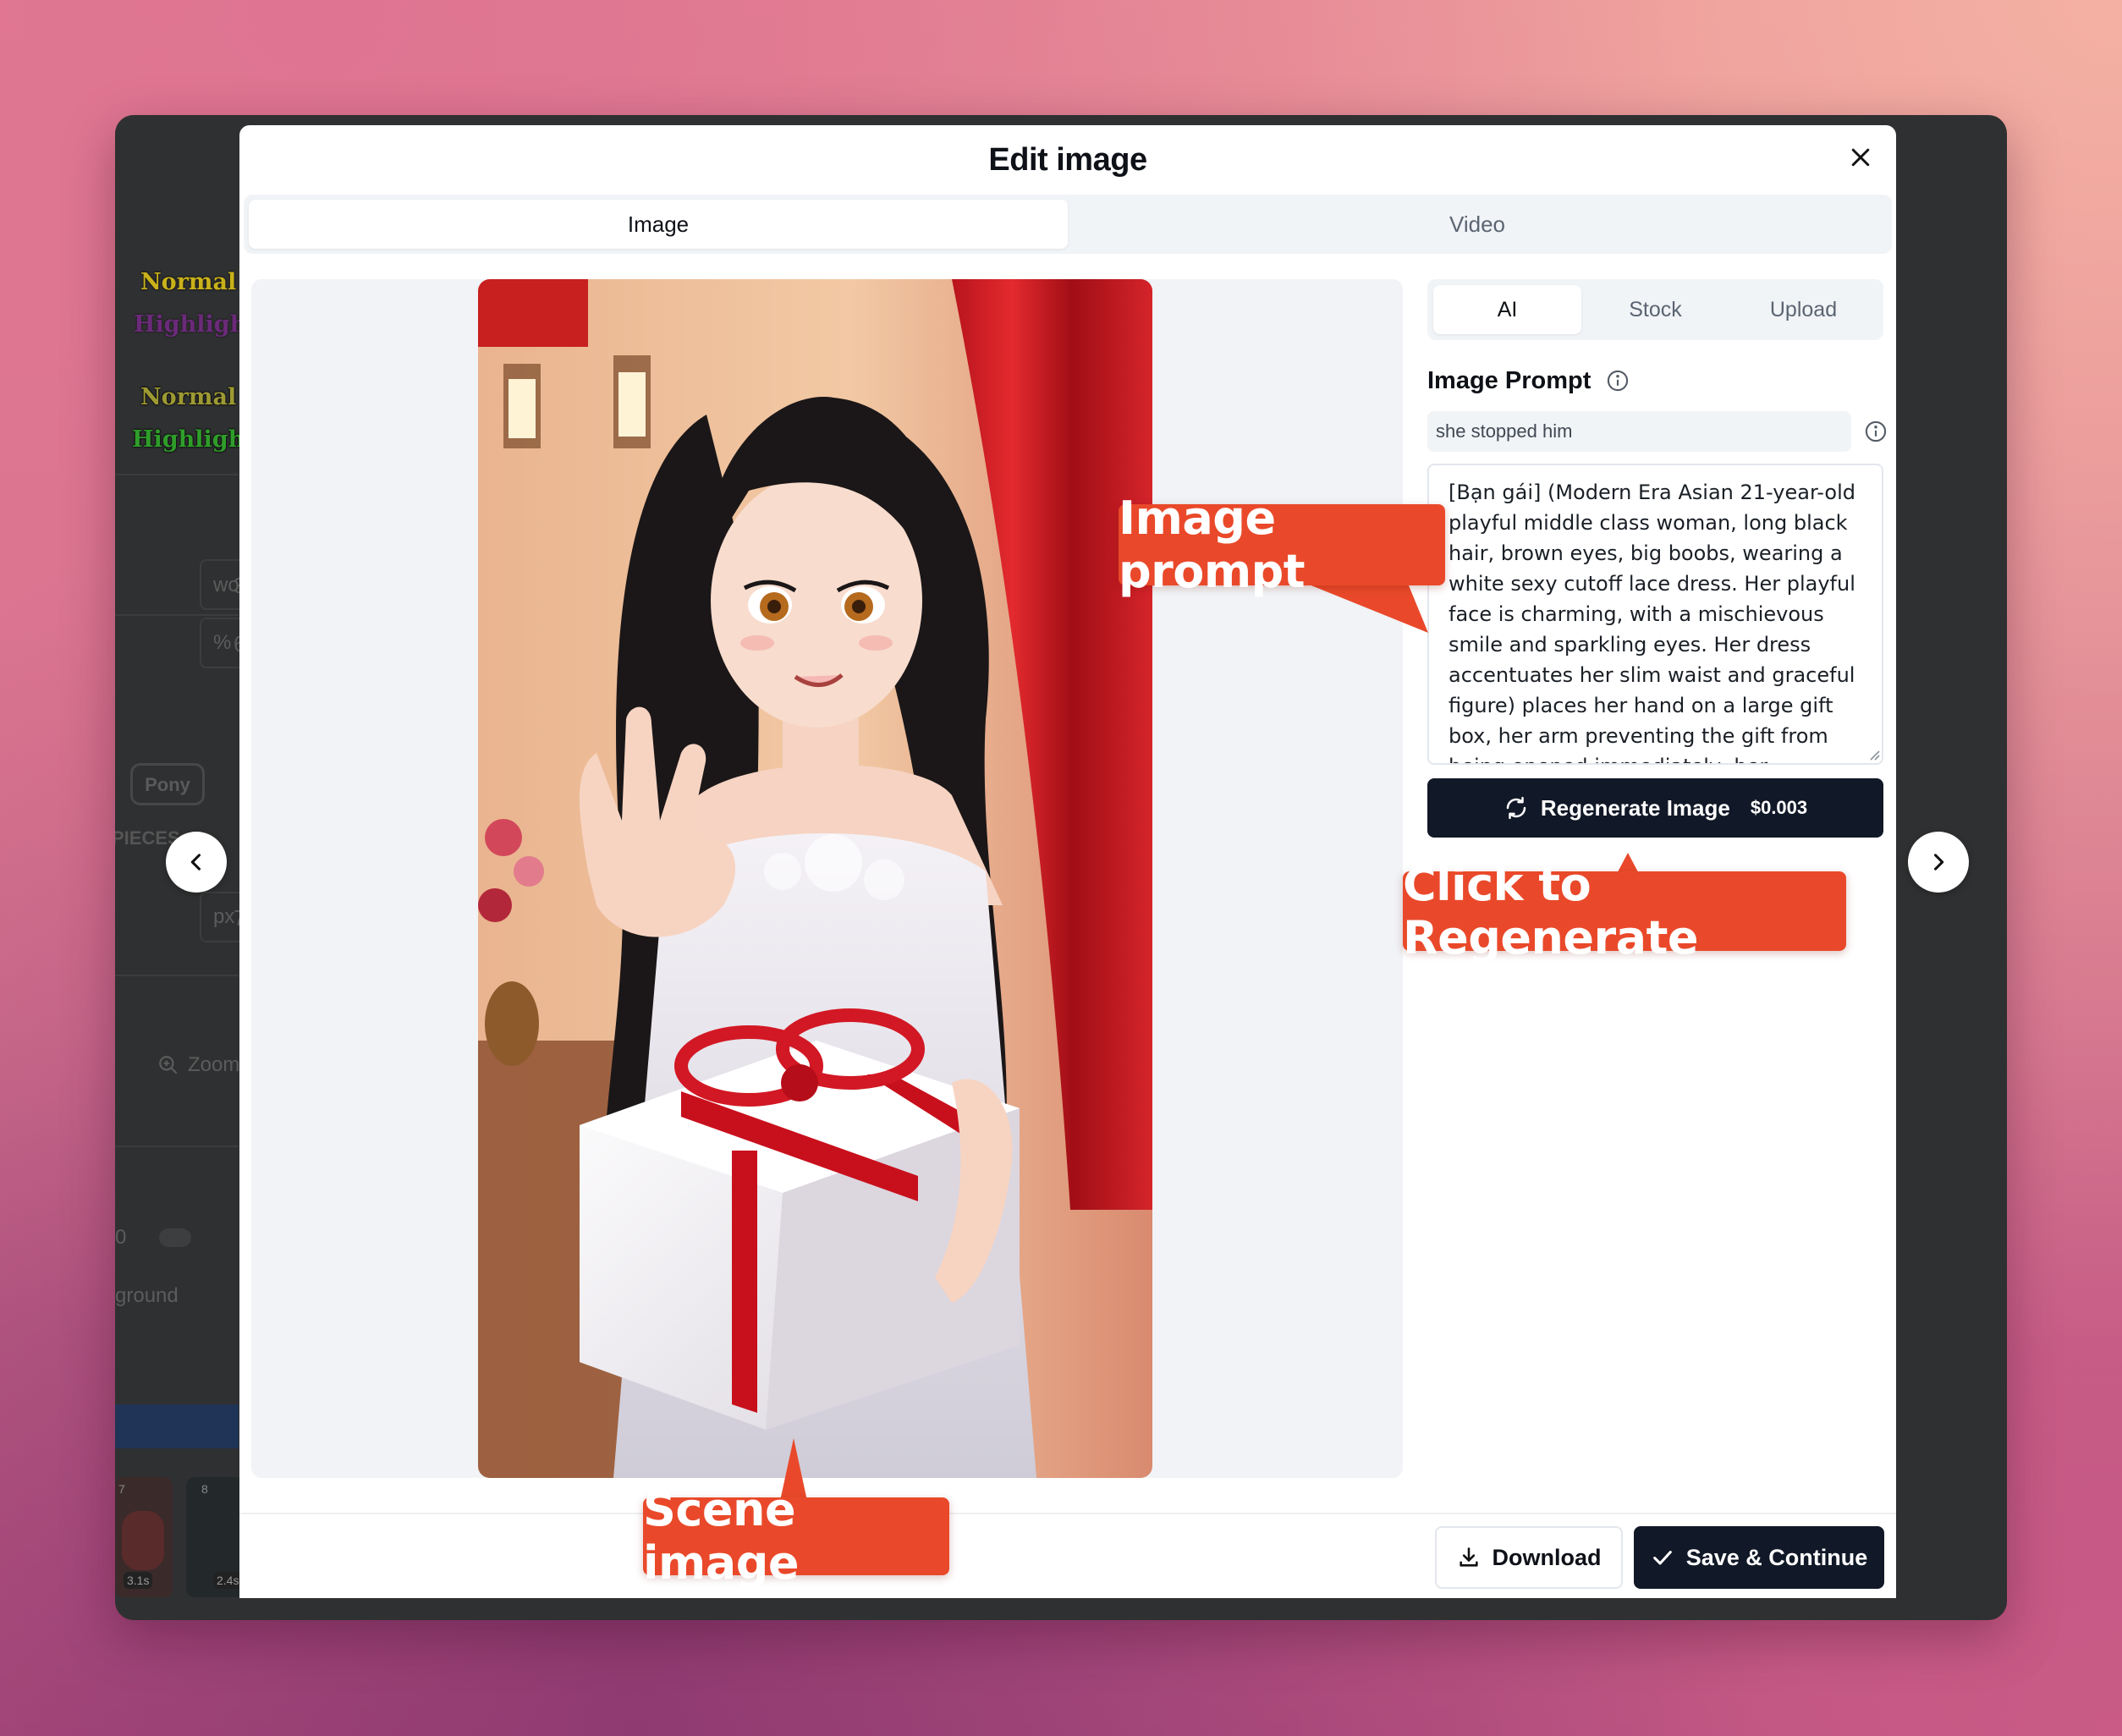 This screenshot has width=2122, height=1736. I want to click on thumb-duration: 2.4s, so click(228, 1580).